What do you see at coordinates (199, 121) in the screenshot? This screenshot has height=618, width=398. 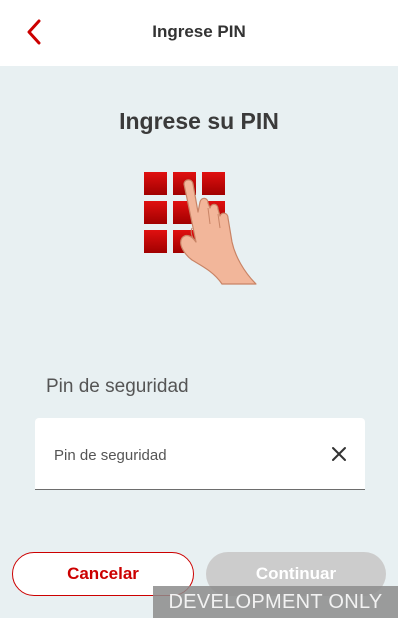 I see `page-title: Ingrese su PIN` at bounding box center [199, 121].